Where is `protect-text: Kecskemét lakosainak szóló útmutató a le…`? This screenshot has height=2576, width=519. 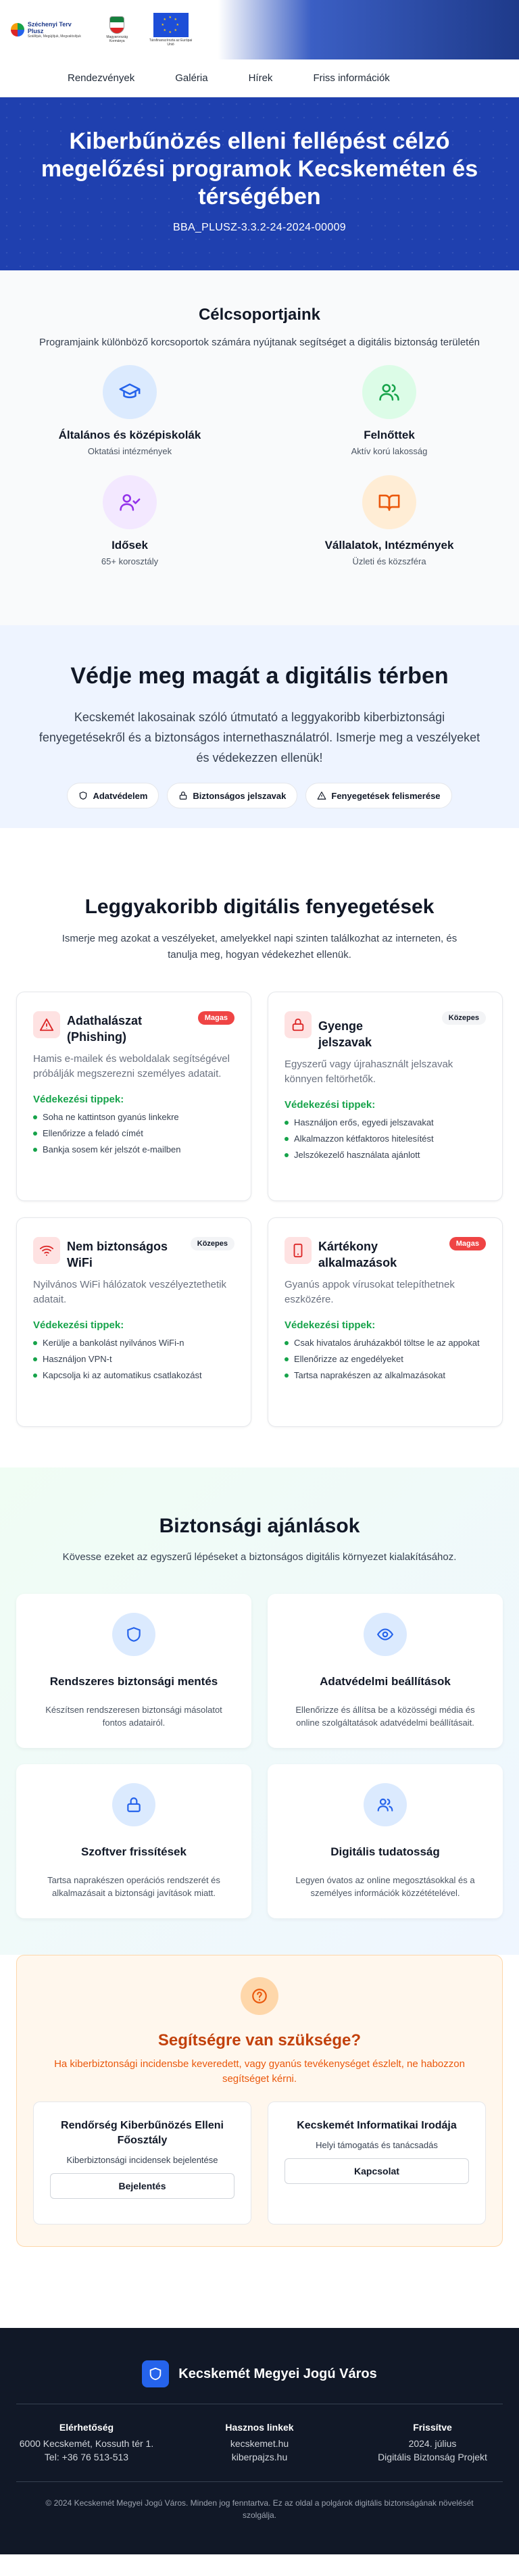
protect-text: Kecskemét lakosainak szóló útmutató a le… is located at coordinates (259, 737).